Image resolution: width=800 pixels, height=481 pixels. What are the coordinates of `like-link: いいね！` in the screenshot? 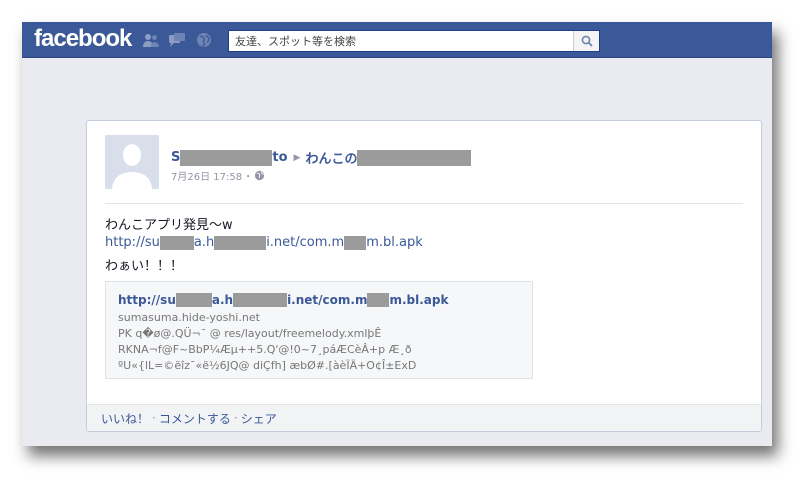 It's located at (125, 418).